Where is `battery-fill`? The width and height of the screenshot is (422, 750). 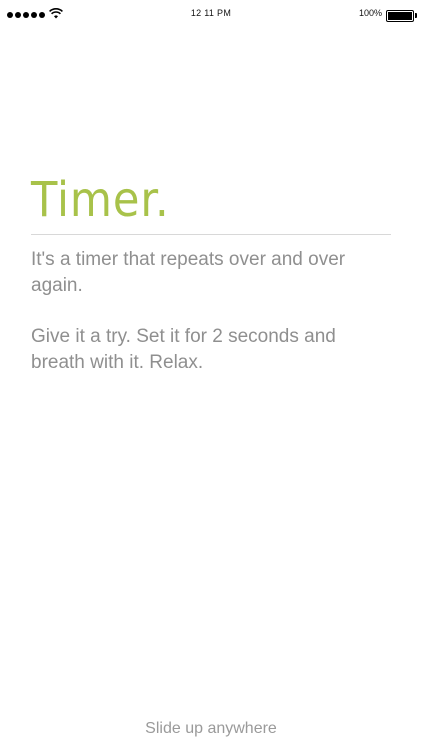 battery-fill is located at coordinates (400, 16).